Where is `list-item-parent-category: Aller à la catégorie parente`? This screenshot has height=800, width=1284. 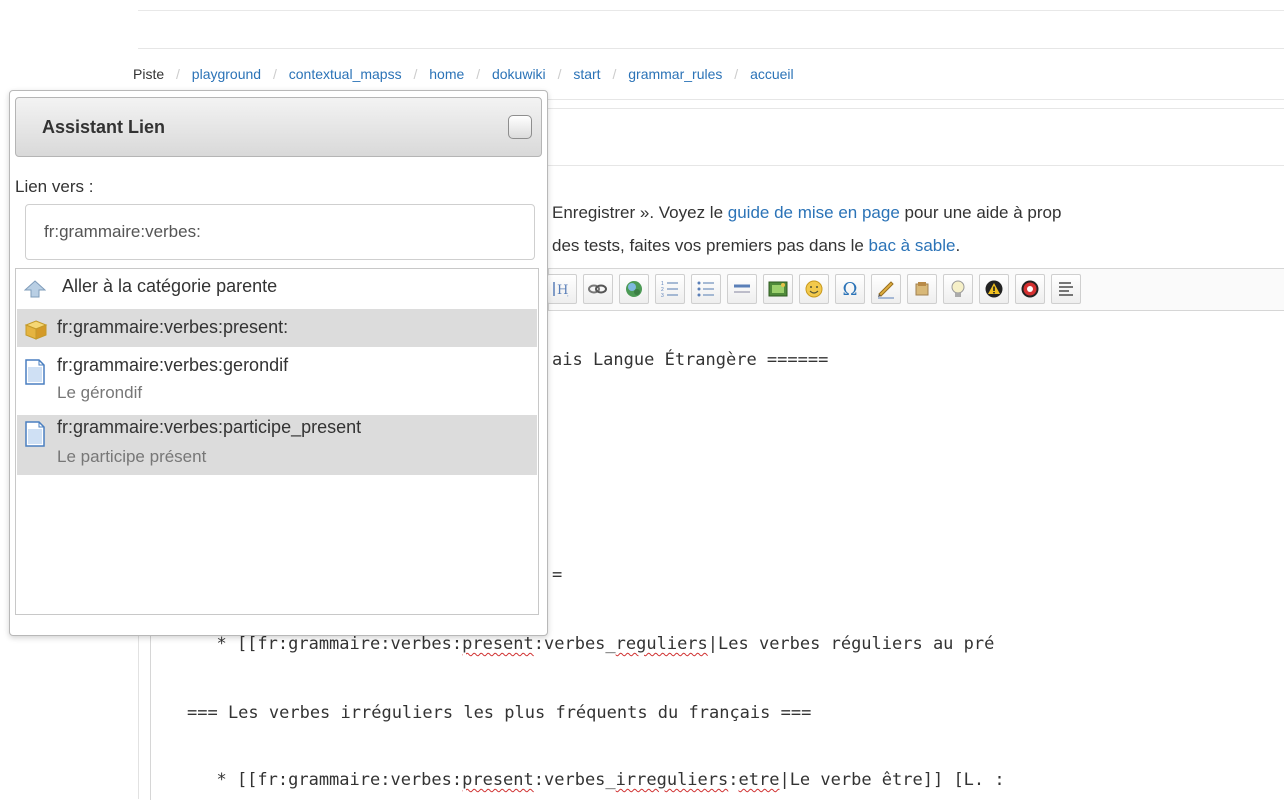
list-item-parent-category: Aller à la catégorie parente is located at coordinates (277, 288).